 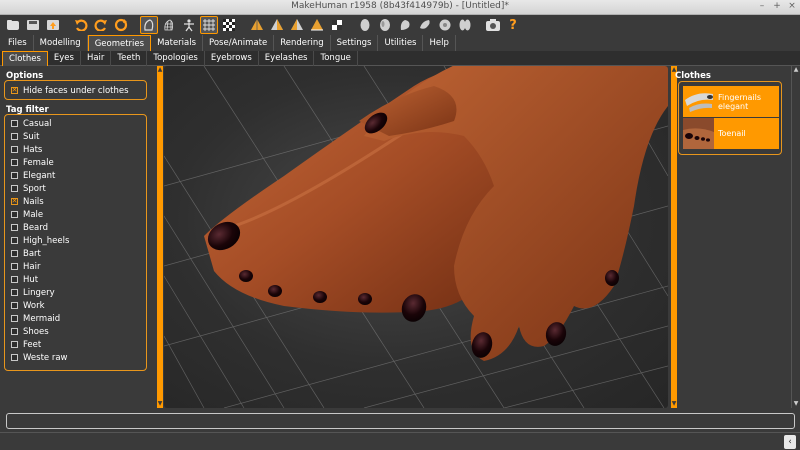 I want to click on left-view-icon, so click(x=317, y=25).